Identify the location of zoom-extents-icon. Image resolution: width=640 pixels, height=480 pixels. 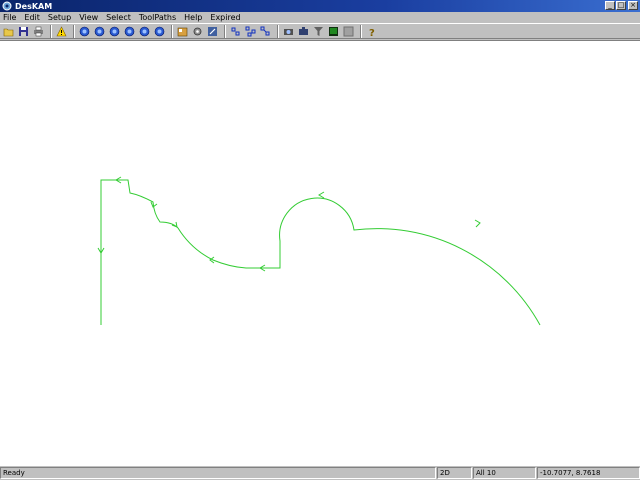
(159, 31).